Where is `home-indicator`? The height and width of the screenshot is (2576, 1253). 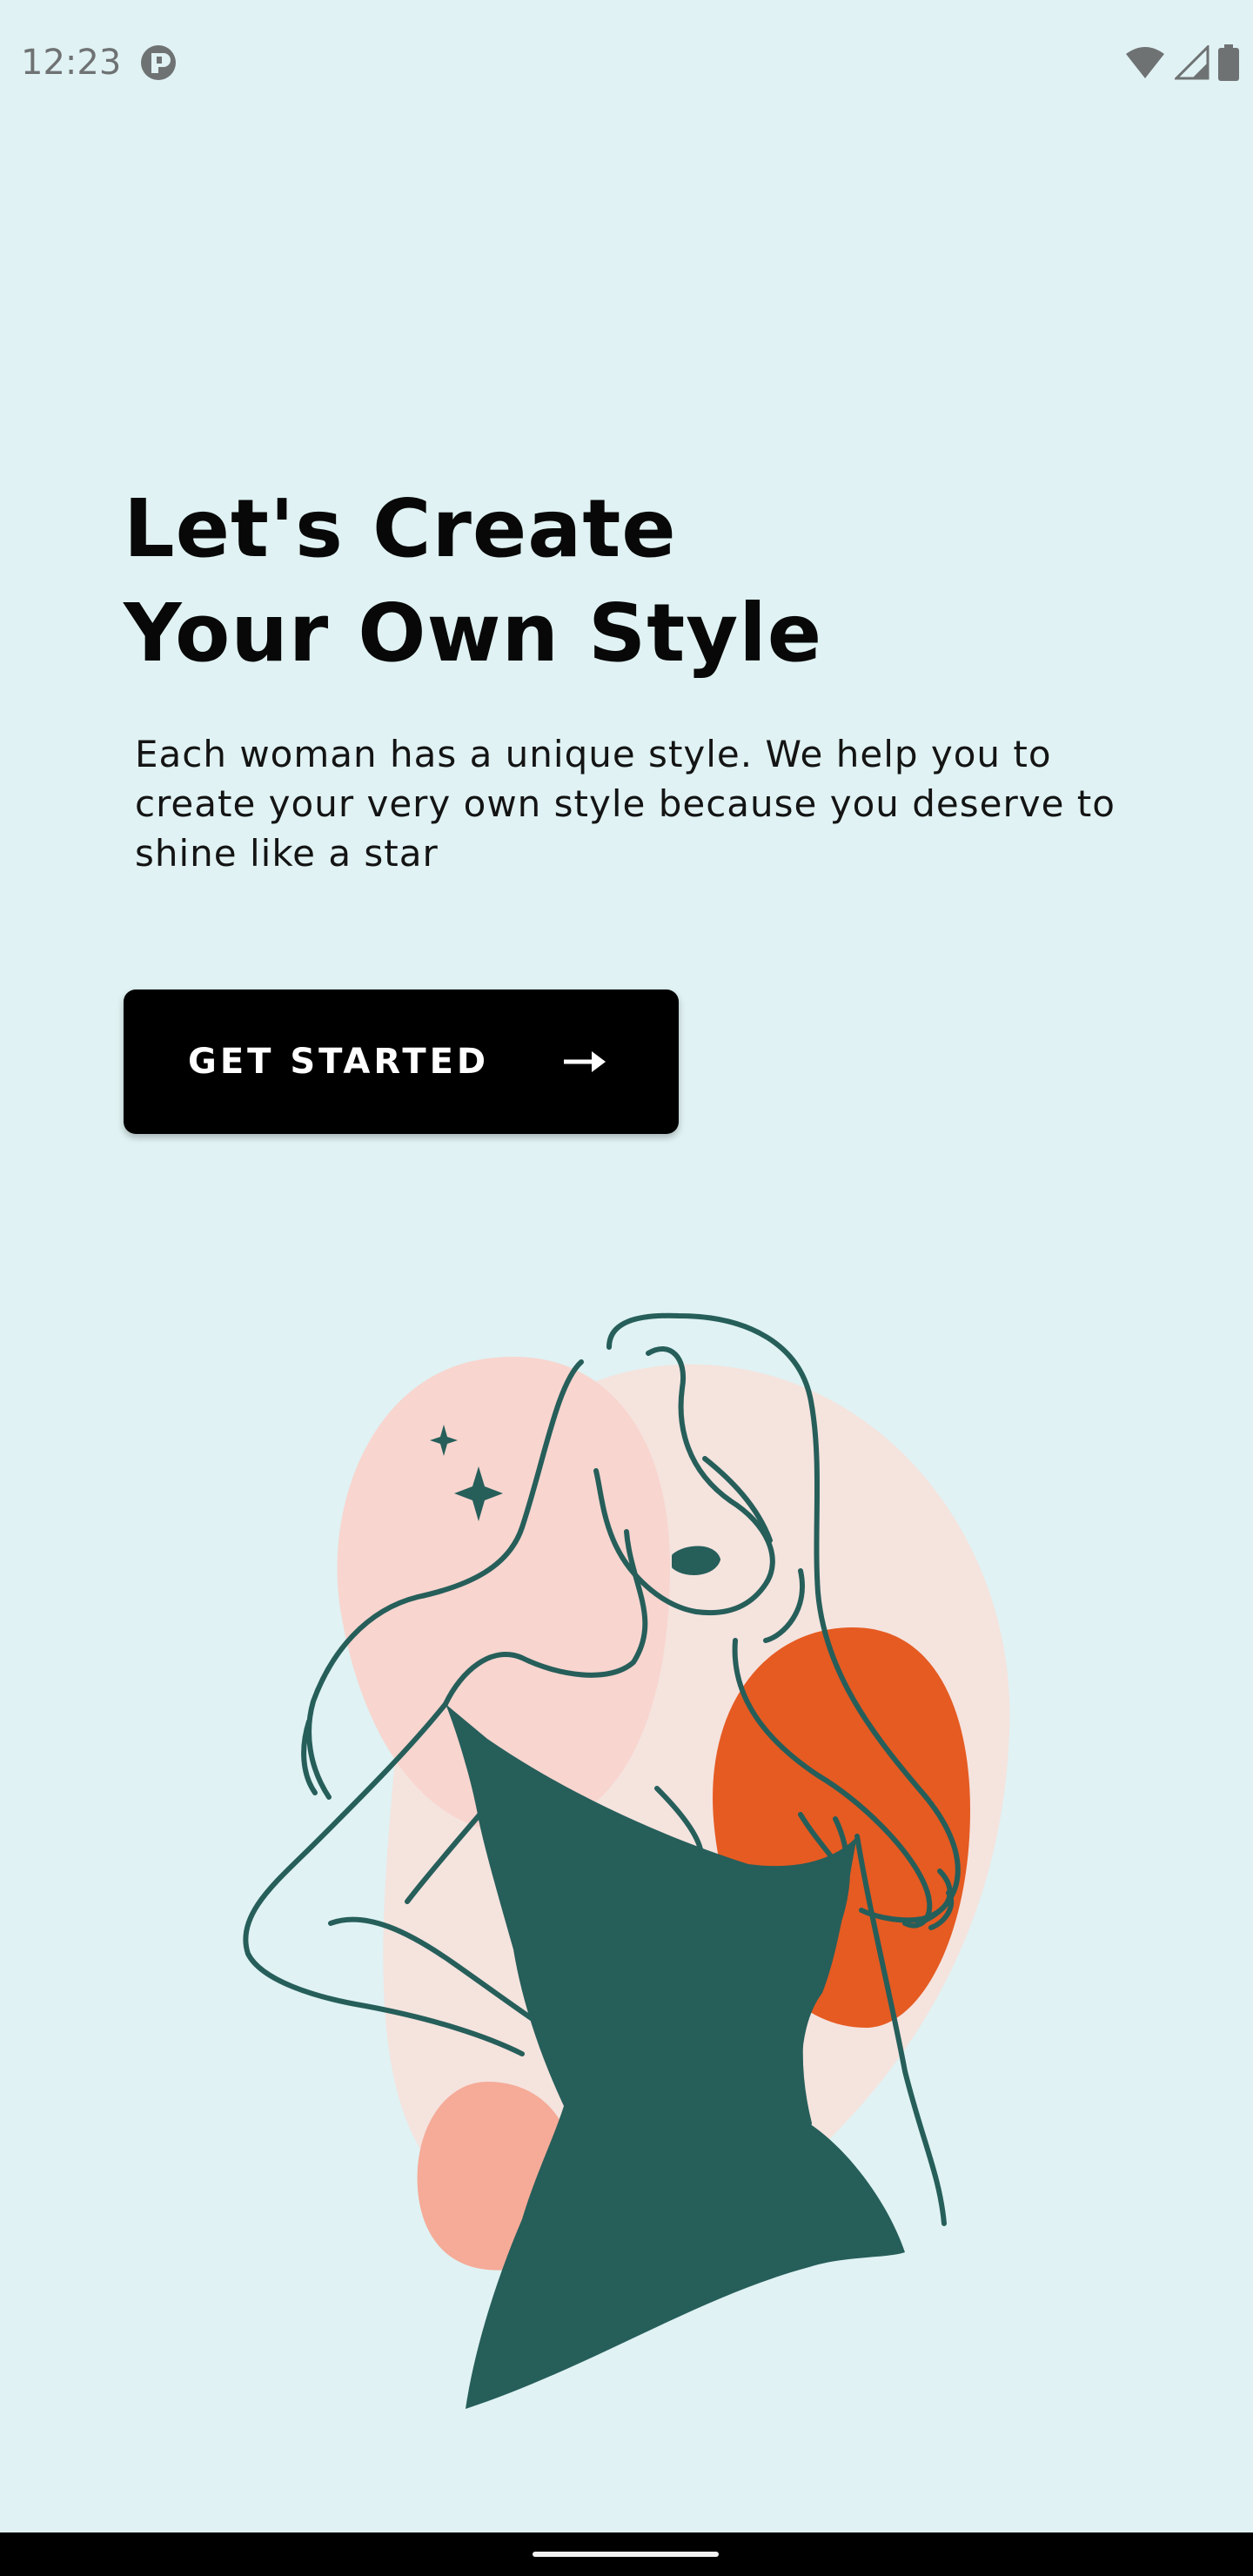 home-indicator is located at coordinates (626, 2554).